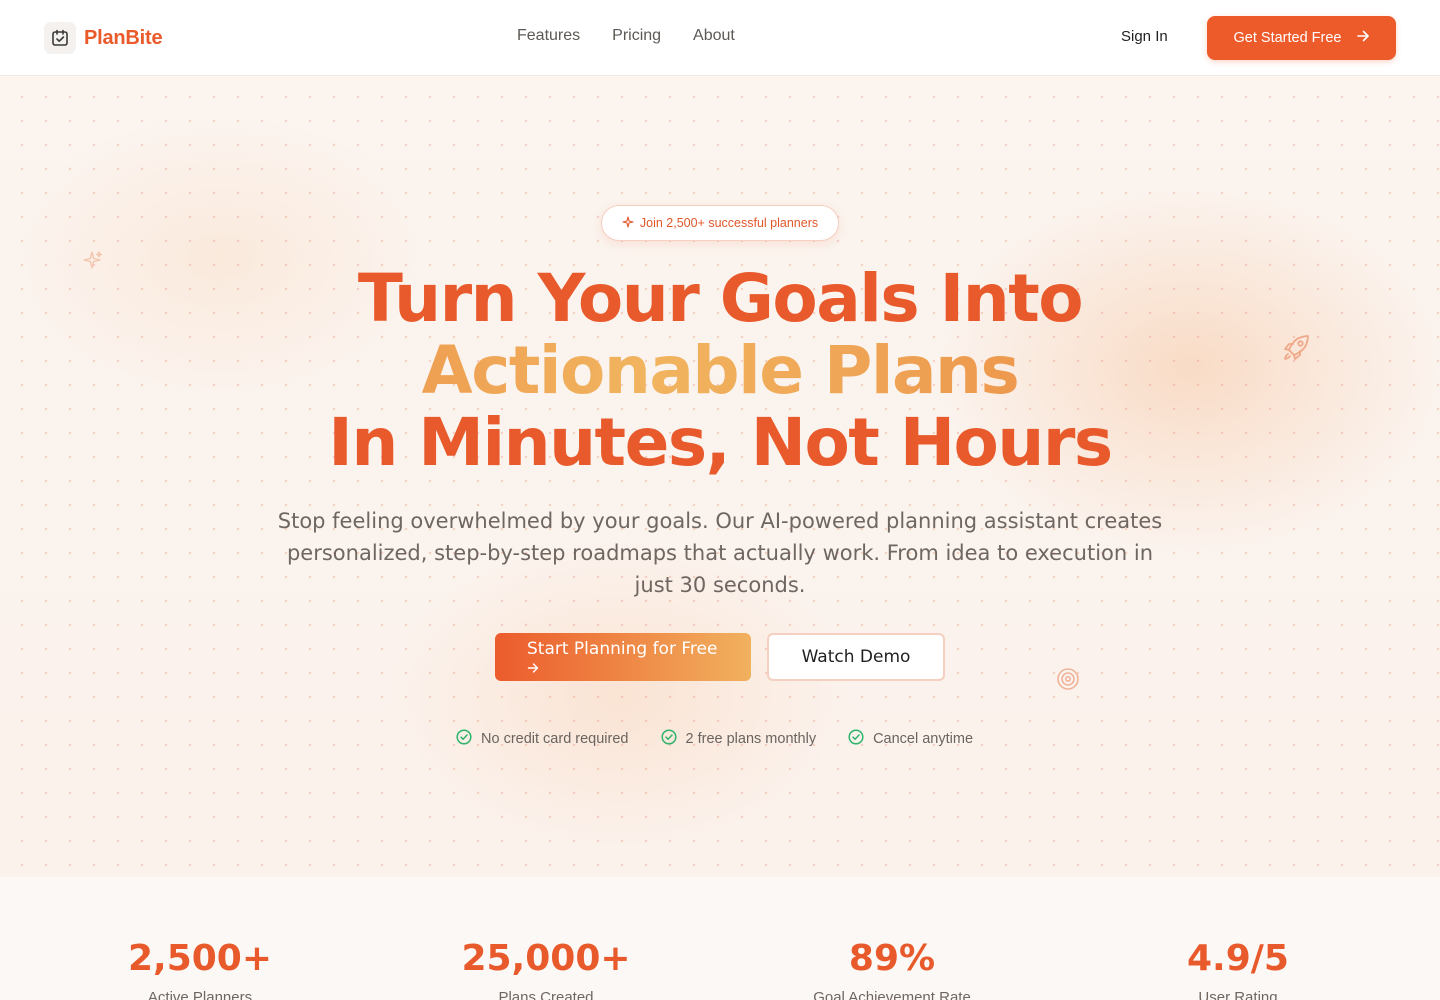 The height and width of the screenshot is (1000, 1440). What do you see at coordinates (555, 739) in the screenshot?
I see `perk-label: No credit card required` at bounding box center [555, 739].